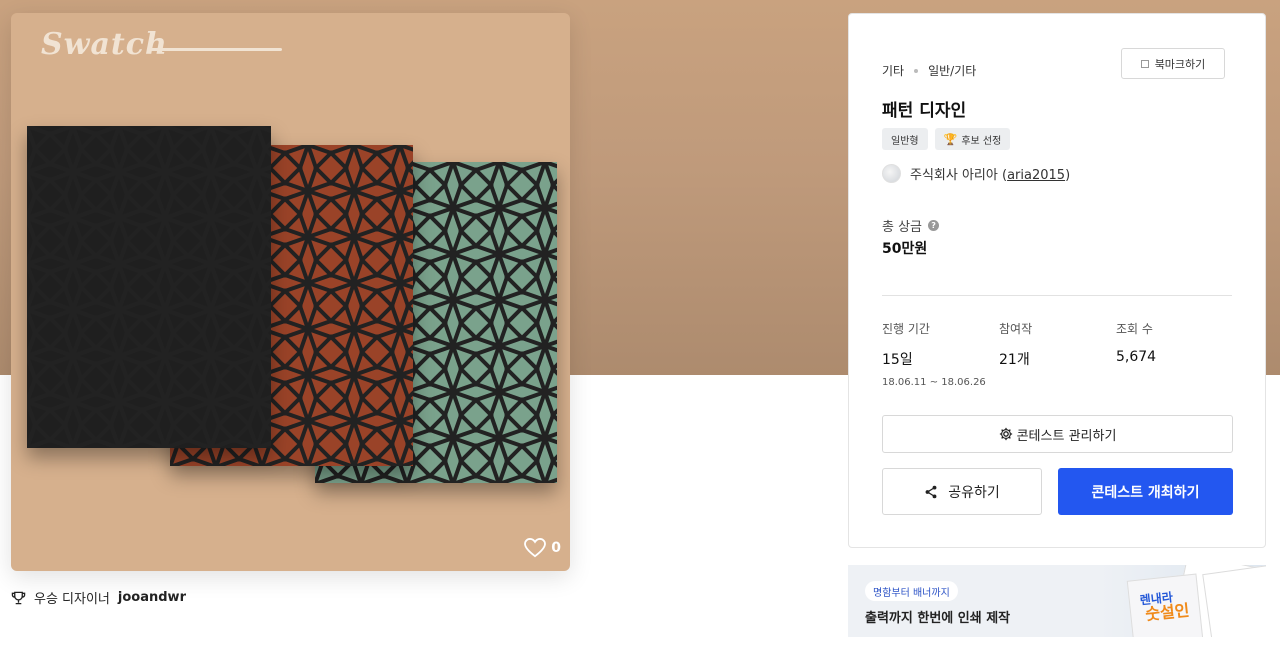 Image resolution: width=1280 pixels, height=647 pixels. I want to click on bookmark-button: 북마크하기, so click(1173, 63).